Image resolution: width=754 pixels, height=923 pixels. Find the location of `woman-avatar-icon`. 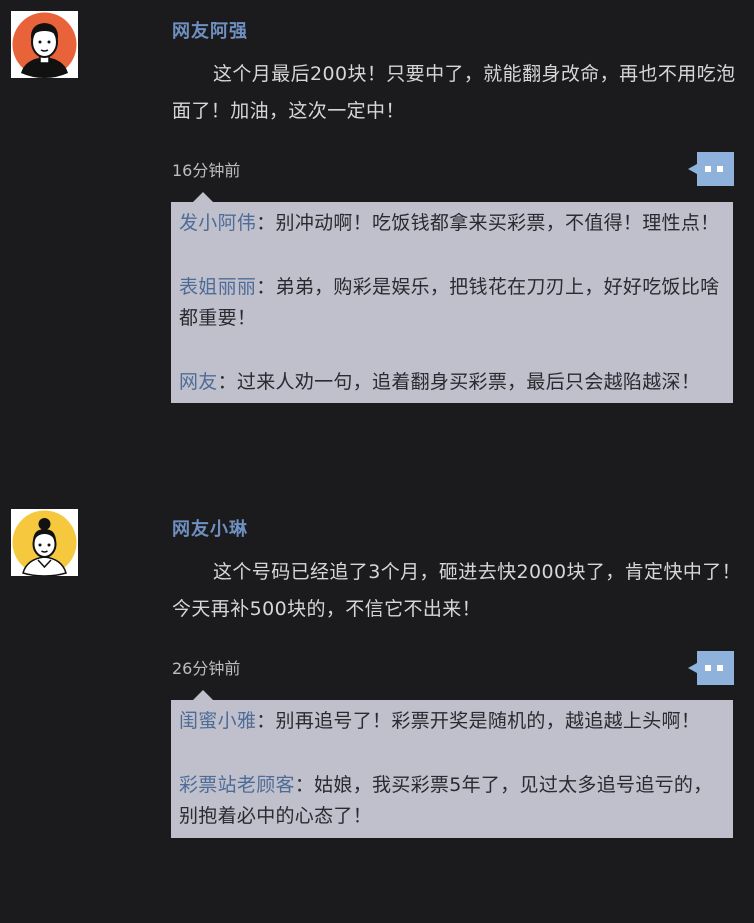

woman-avatar-icon is located at coordinates (44, 542).